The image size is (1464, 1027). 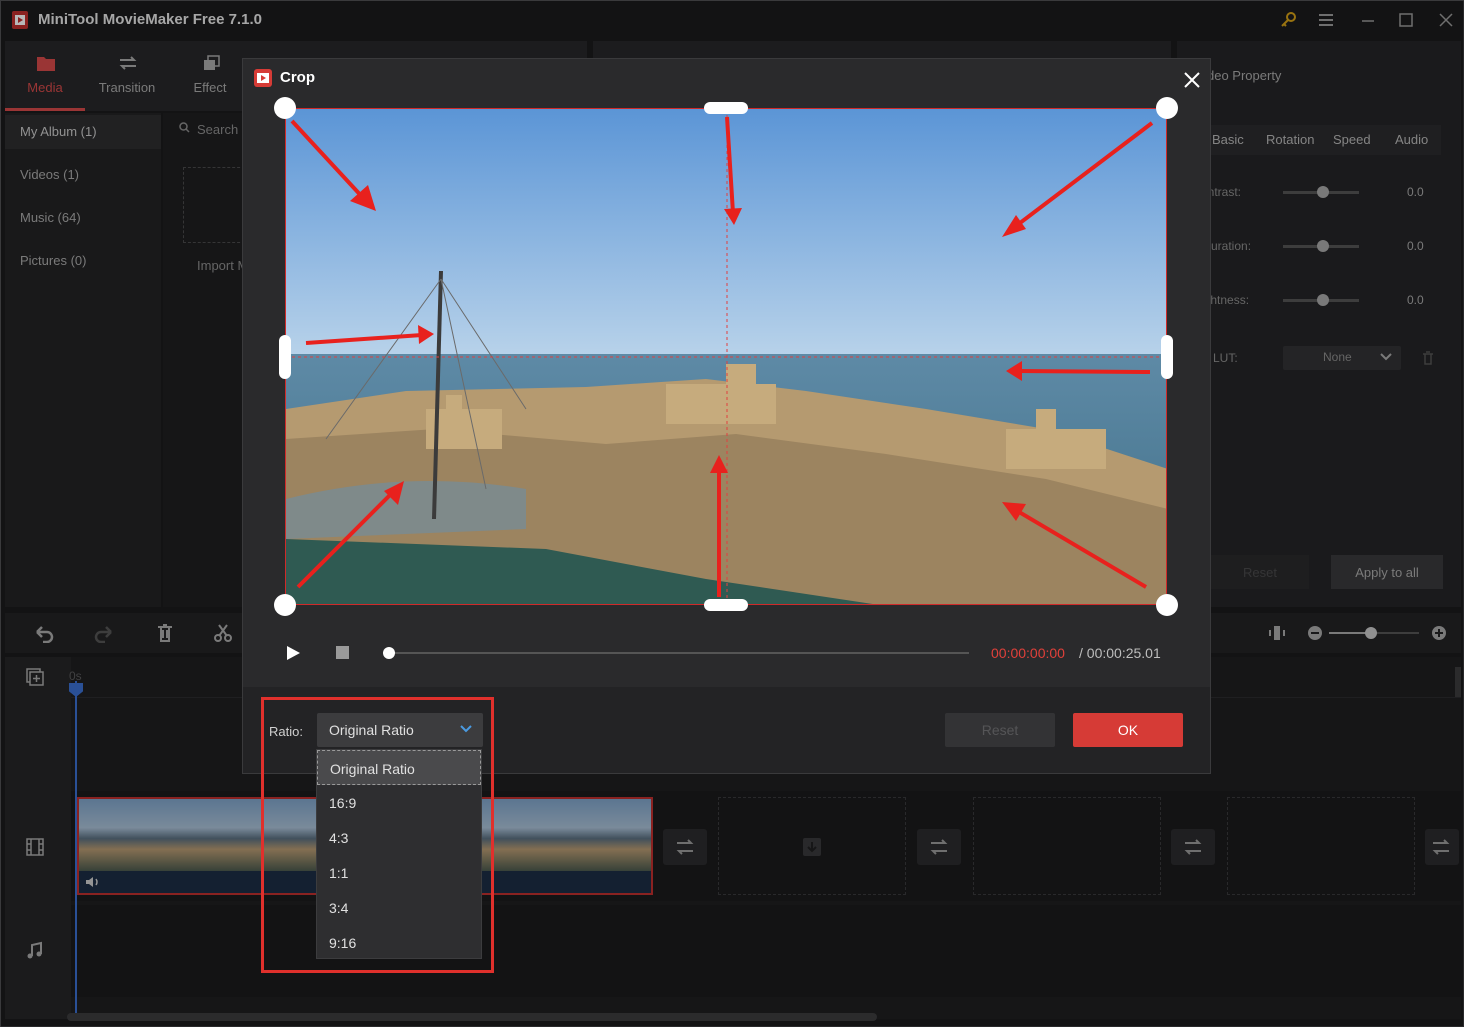 What do you see at coordinates (726, 108) in the screenshot?
I see `crop-handle-top` at bounding box center [726, 108].